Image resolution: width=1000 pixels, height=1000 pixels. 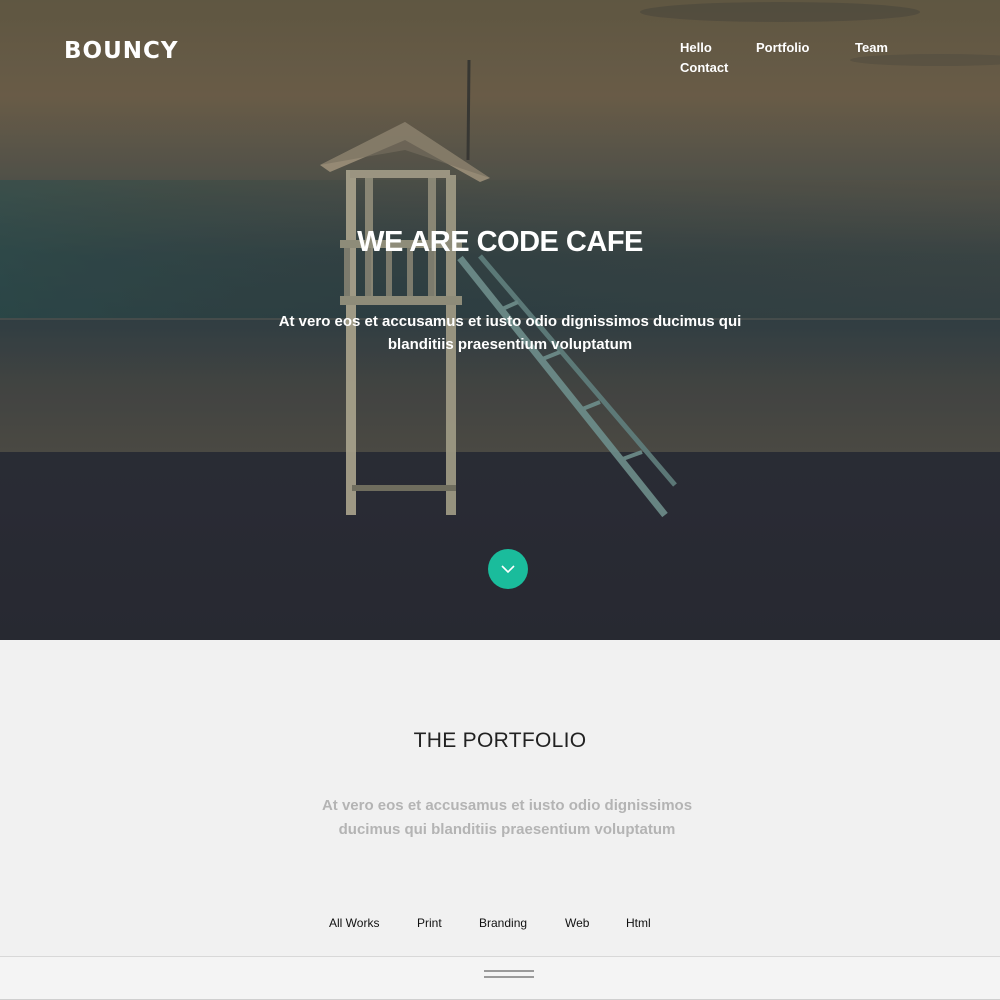 What do you see at coordinates (871, 47) in the screenshot?
I see `nav-item-team: Team` at bounding box center [871, 47].